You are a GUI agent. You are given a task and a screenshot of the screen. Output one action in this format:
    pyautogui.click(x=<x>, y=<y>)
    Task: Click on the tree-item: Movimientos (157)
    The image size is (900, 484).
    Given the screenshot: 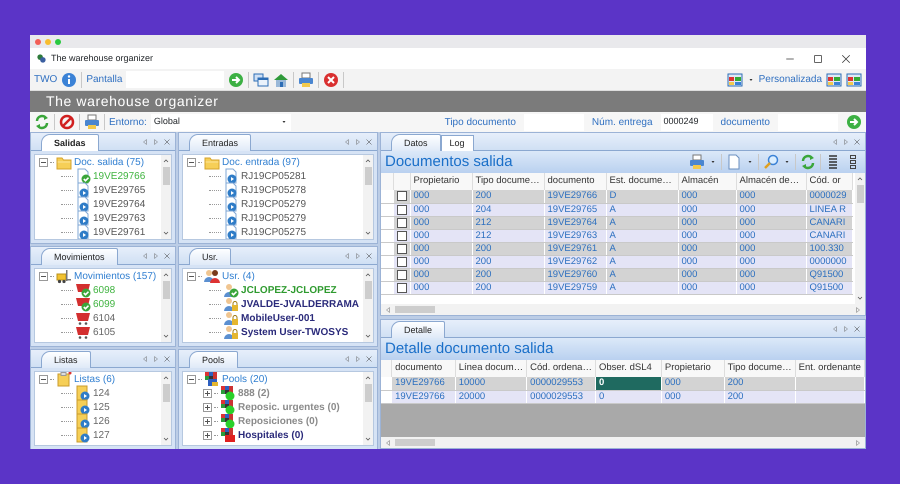 What is the action you would take?
    pyautogui.click(x=115, y=276)
    